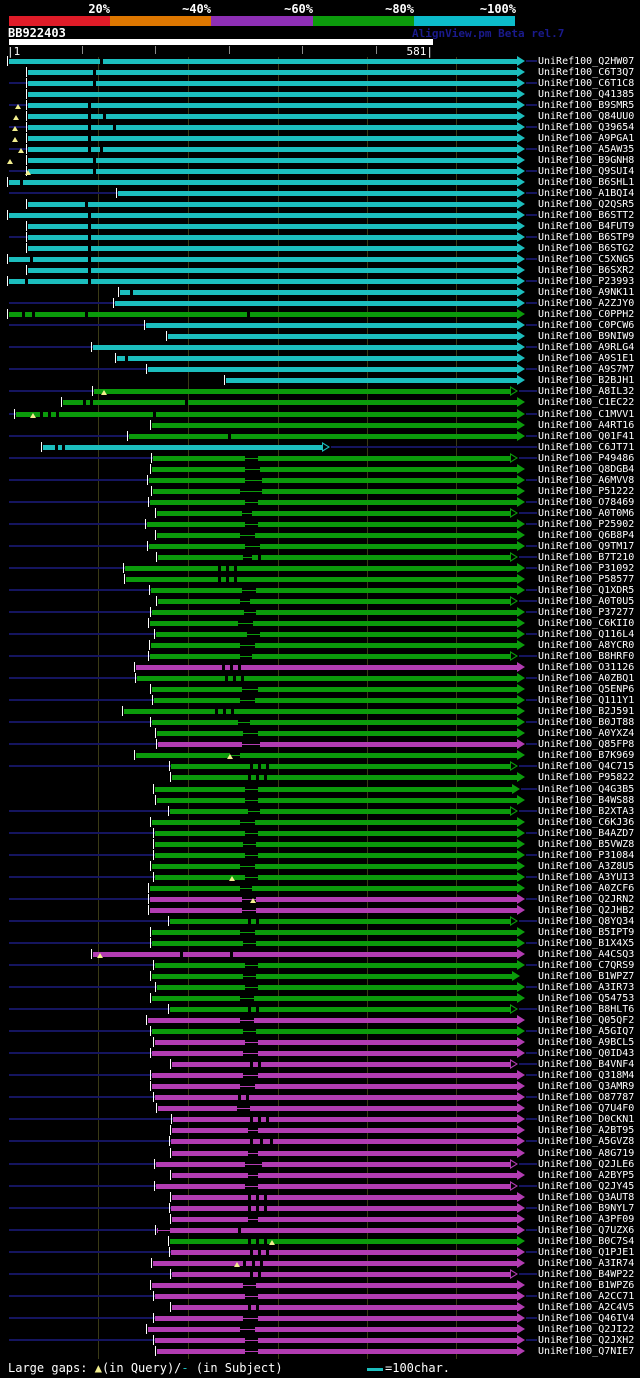 The image size is (640, 1378). Describe the element at coordinates (586, 645) in the screenshot. I see `subject-id-label: UniRef100_A8YCR0` at that location.